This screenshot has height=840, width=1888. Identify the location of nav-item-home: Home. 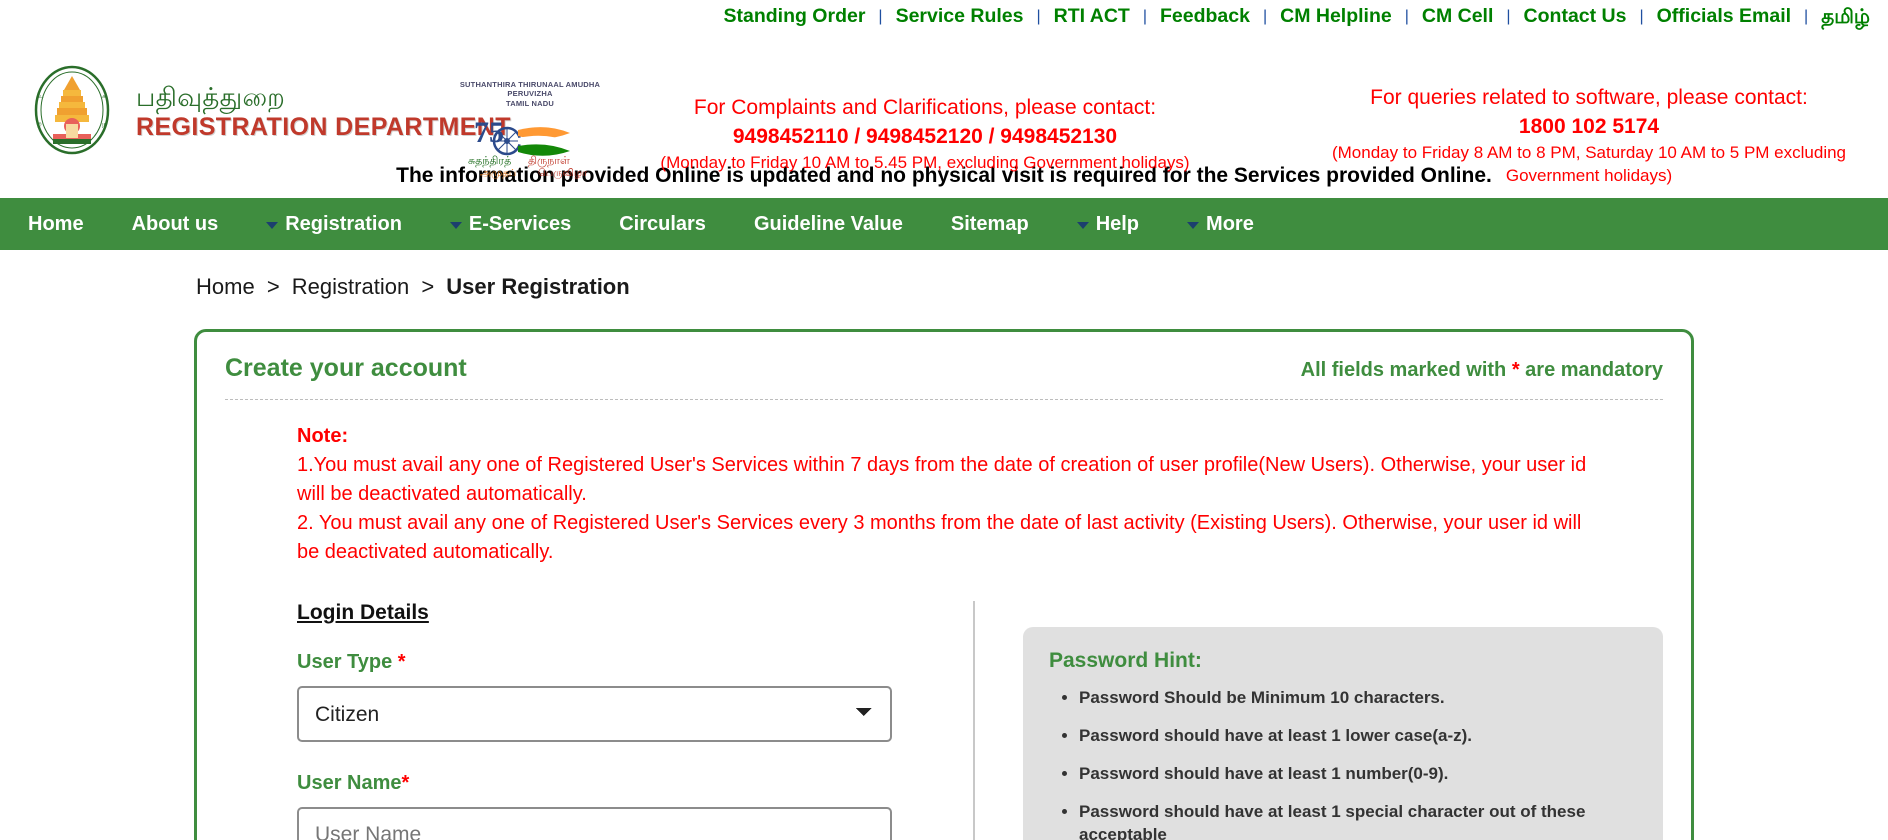
(56, 224).